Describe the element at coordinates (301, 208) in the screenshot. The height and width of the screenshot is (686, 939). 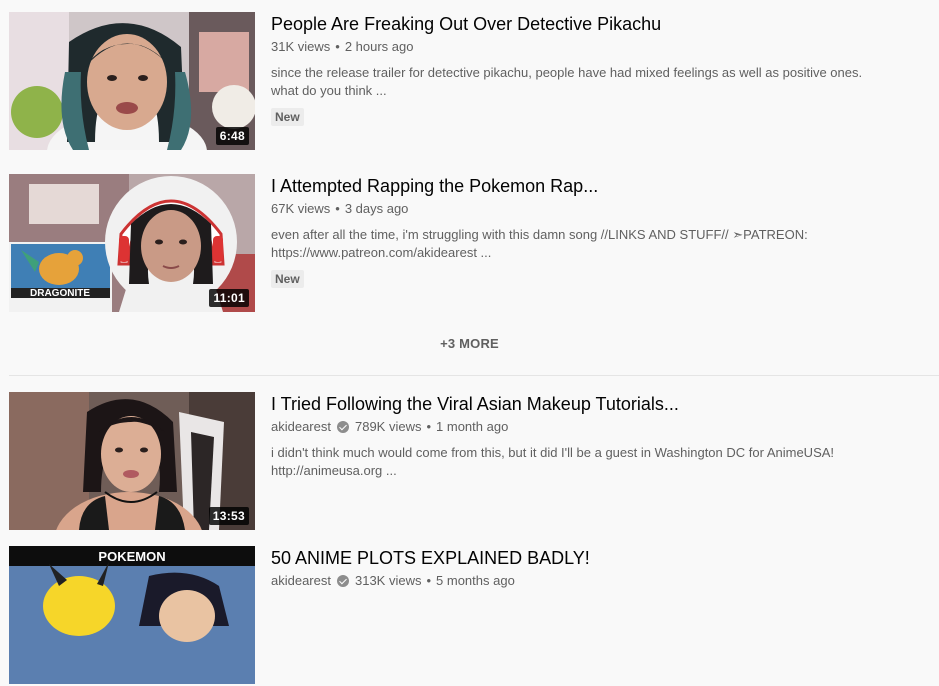
I see `view-count: 67K views` at that location.